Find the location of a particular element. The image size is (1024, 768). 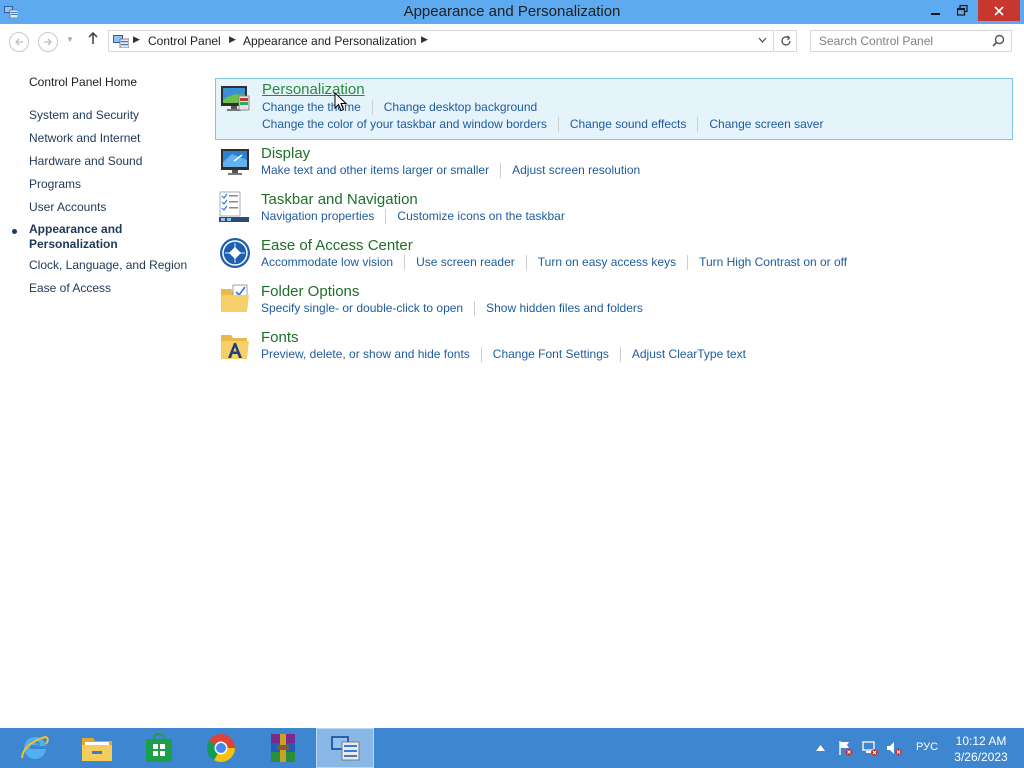

customize-taskbar-icons-link: Customize icons on the taskbar is located at coordinates (480, 216).